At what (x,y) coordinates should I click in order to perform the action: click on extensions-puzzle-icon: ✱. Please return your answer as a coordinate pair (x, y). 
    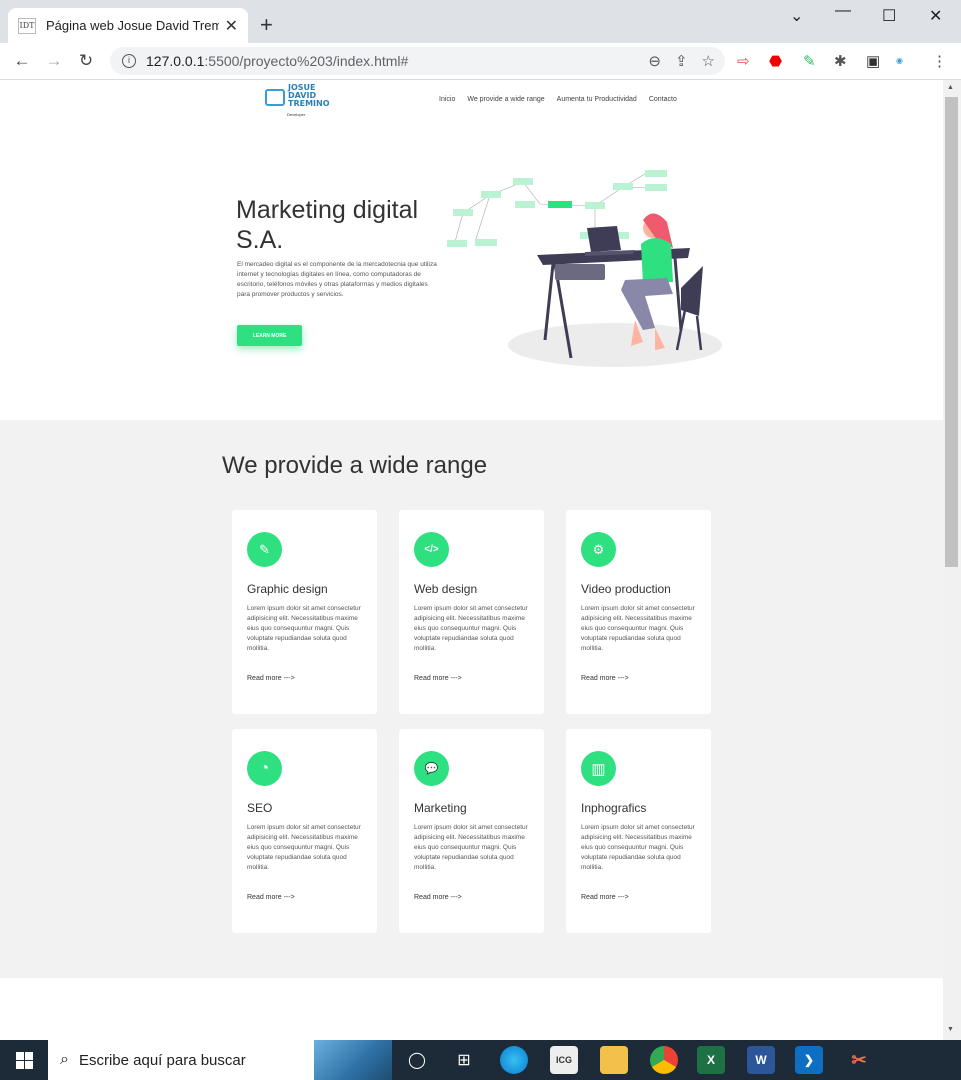
    Looking at the image, I should click on (840, 61).